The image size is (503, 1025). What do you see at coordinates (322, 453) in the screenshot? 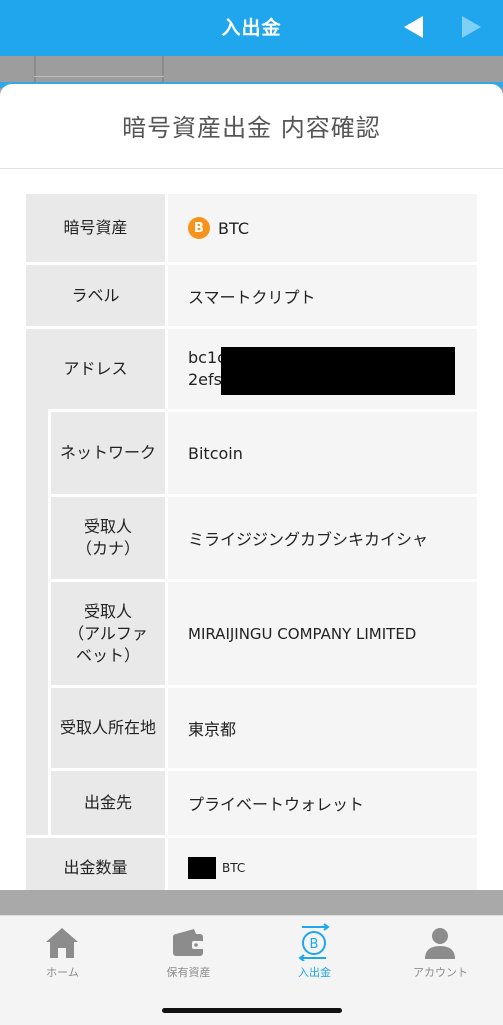
I see `network-value: Bitcoin` at bounding box center [322, 453].